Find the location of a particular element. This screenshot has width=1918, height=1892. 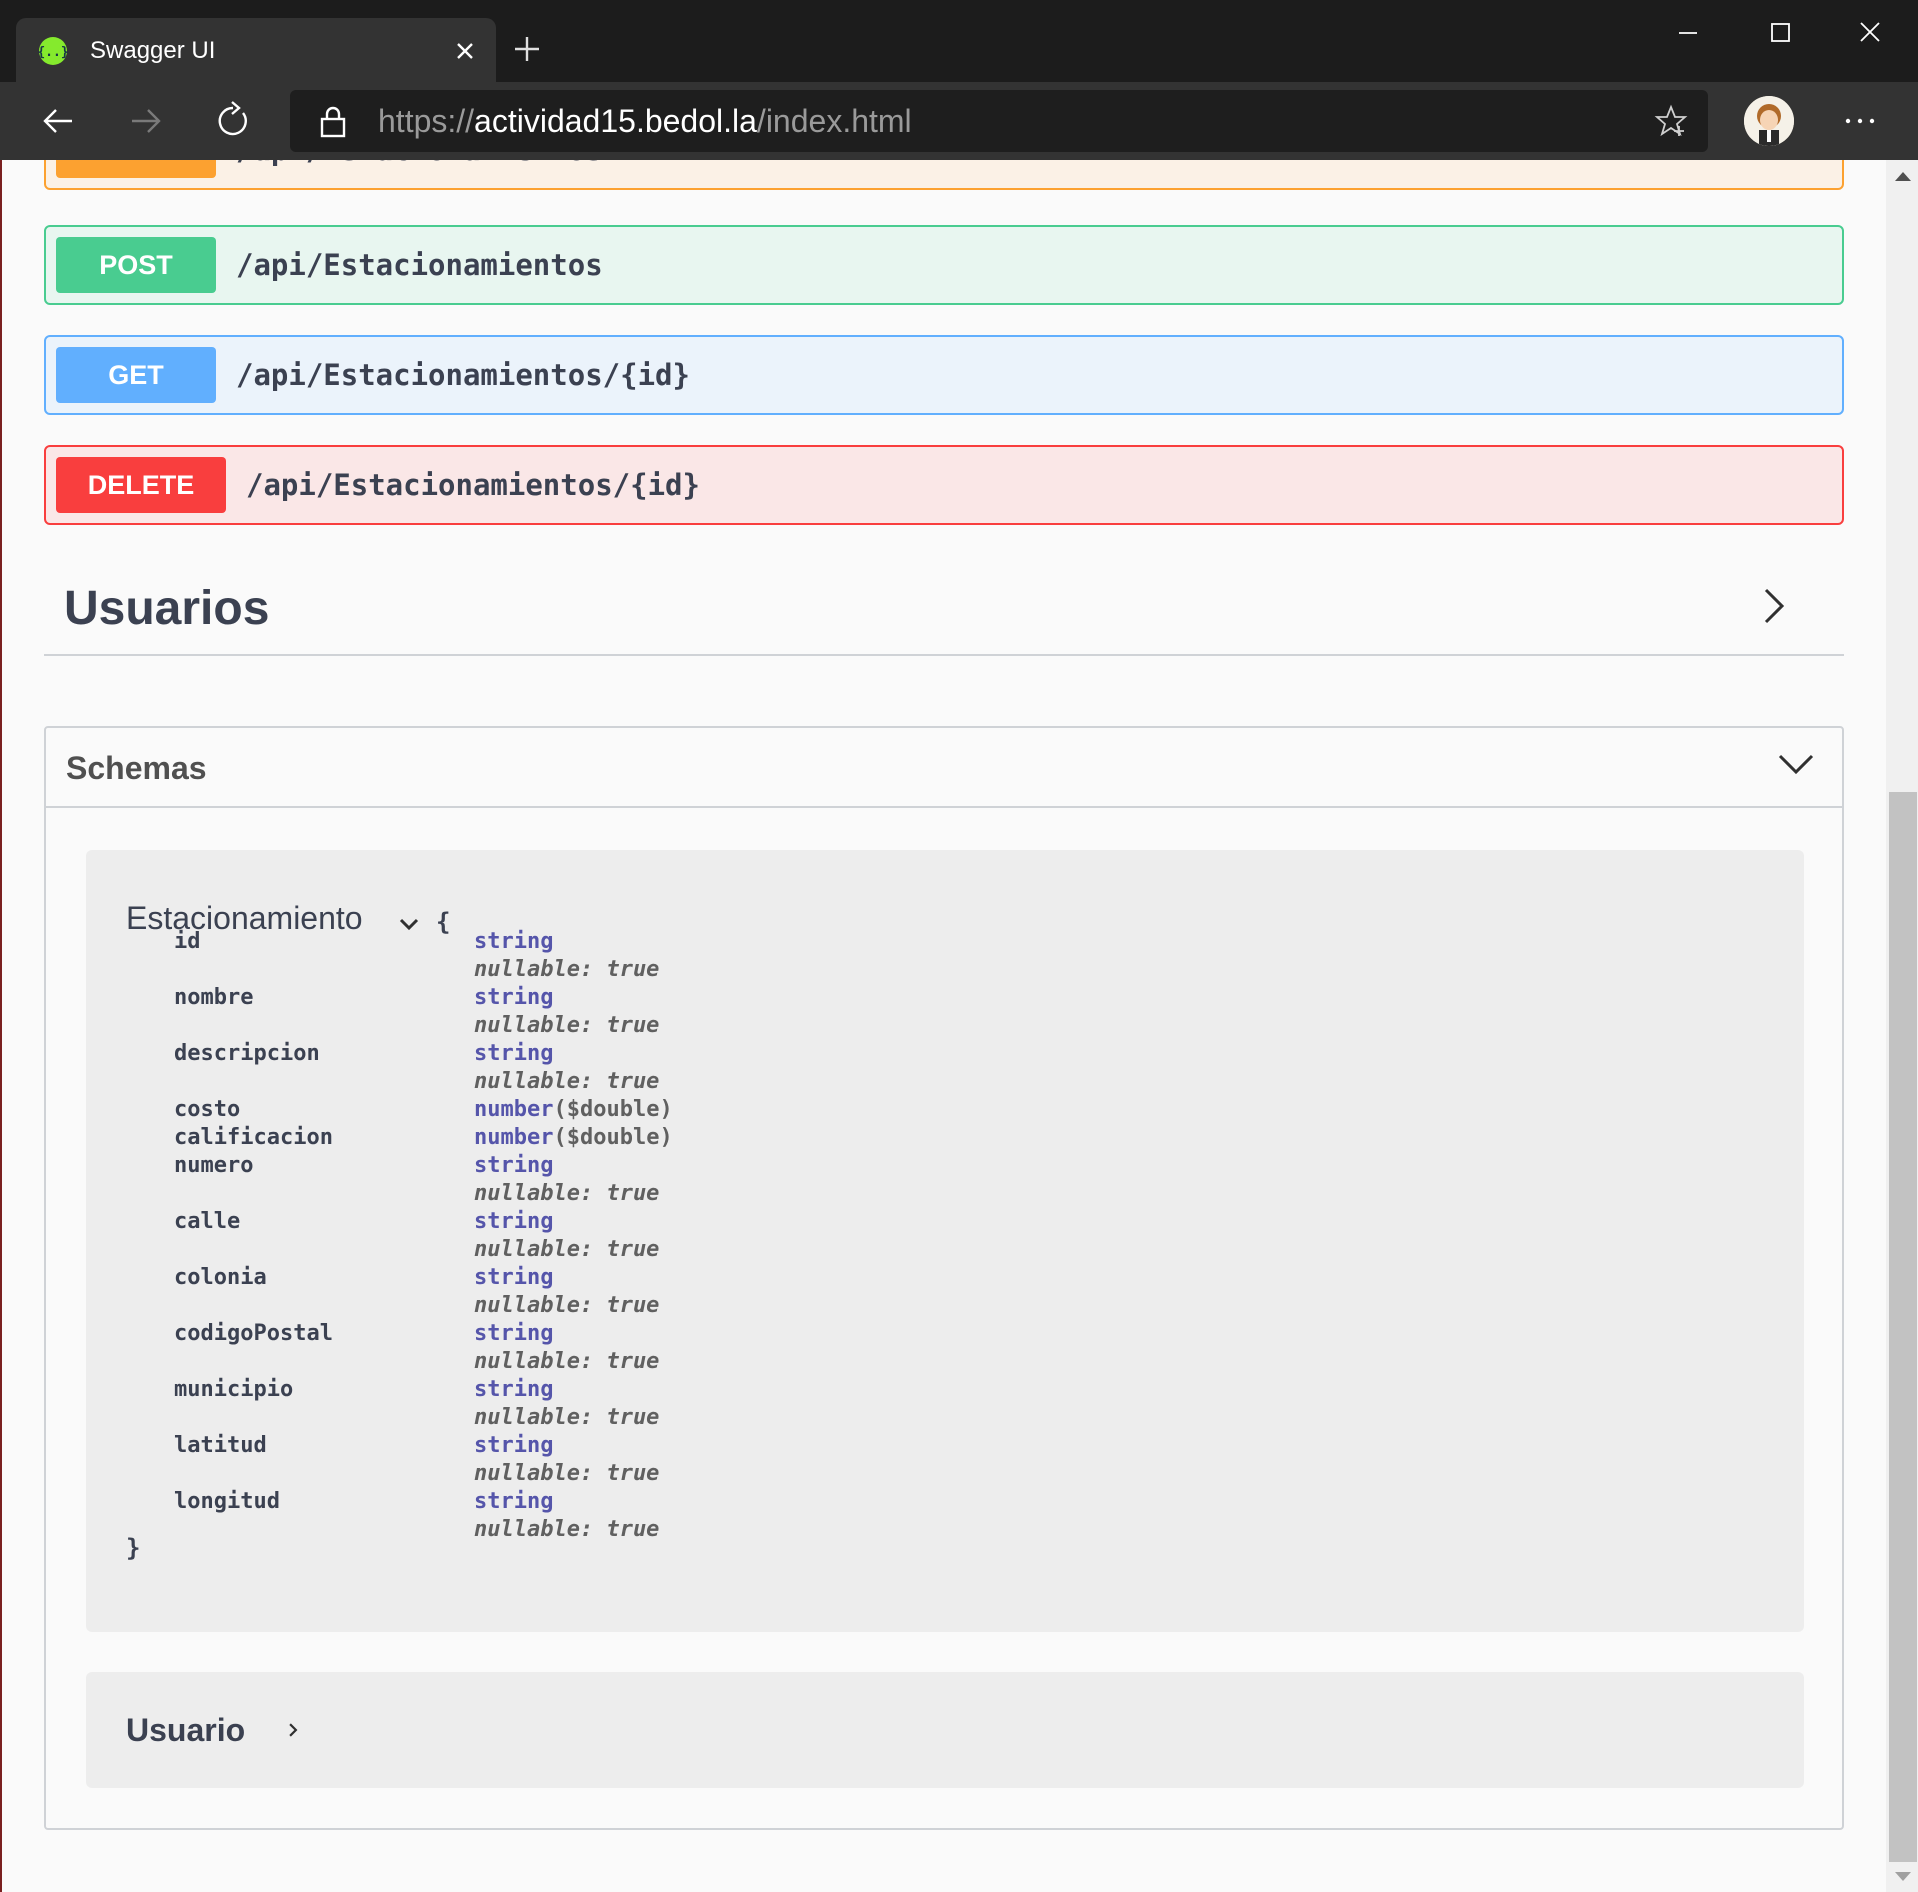

tag-title: Usuarios is located at coordinates (167, 608).